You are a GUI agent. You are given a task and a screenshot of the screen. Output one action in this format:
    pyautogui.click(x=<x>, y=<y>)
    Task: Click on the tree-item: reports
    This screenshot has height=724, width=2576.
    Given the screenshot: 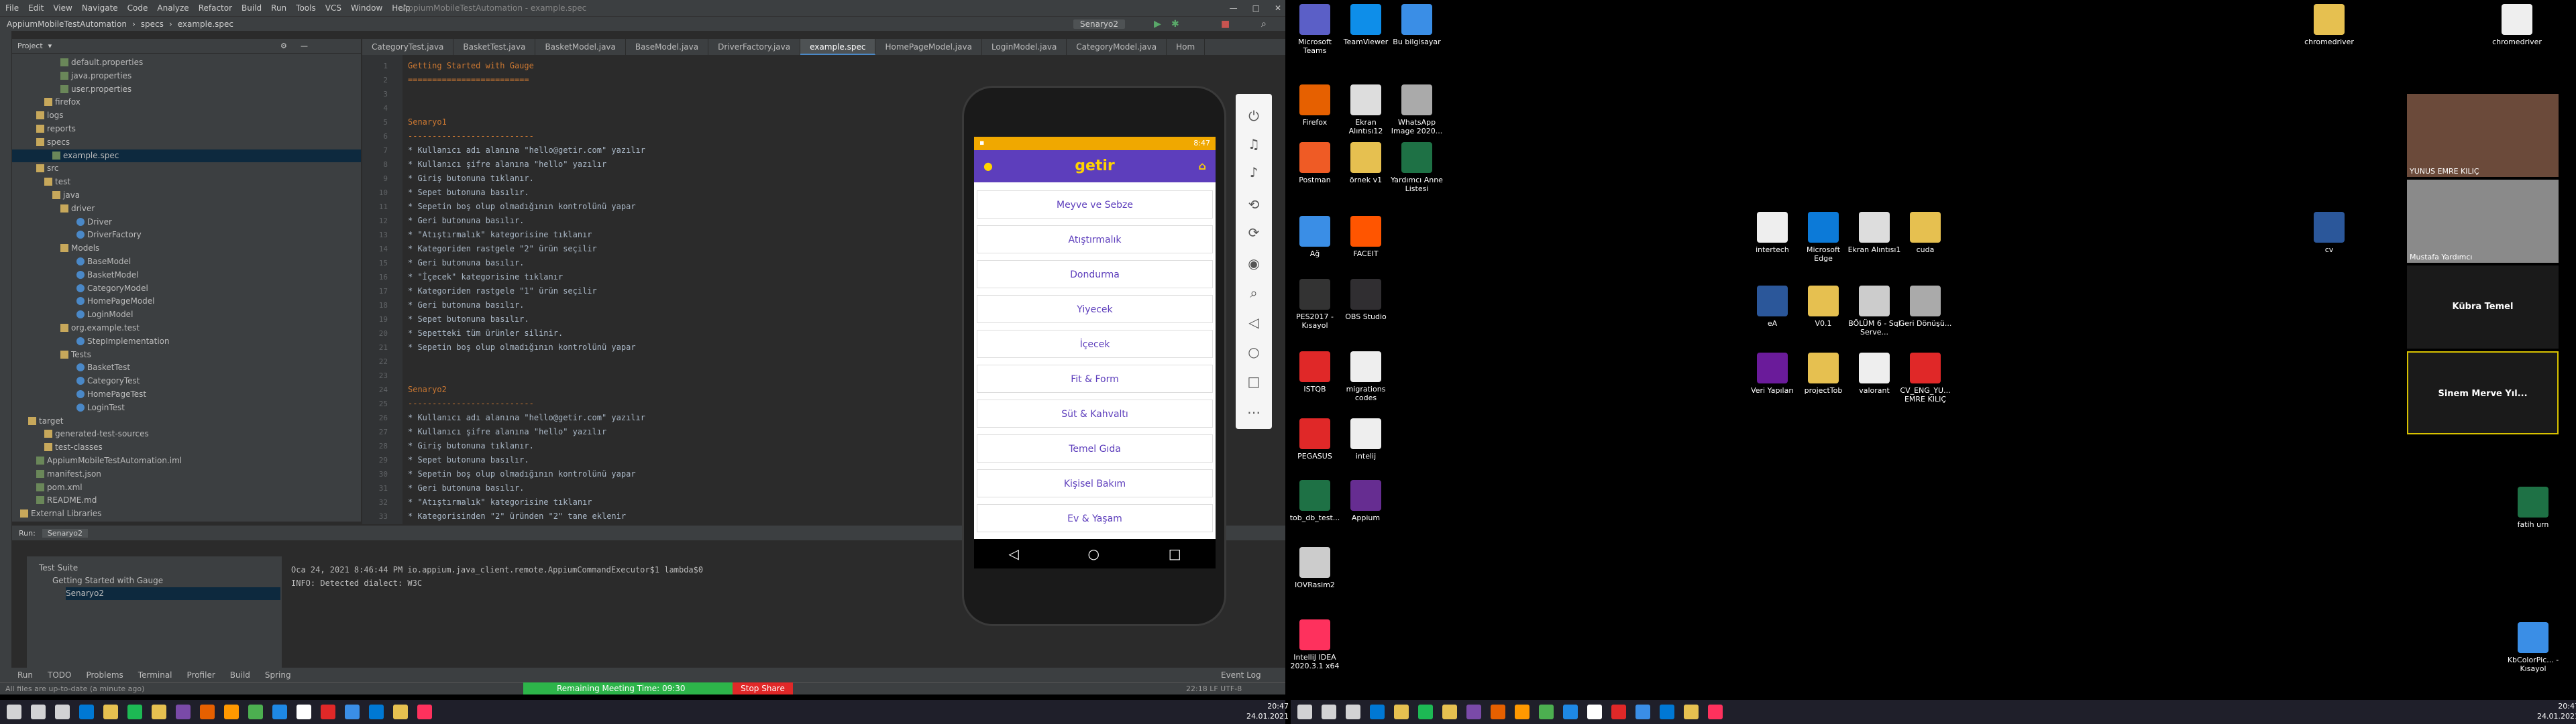 What is the action you would take?
    pyautogui.click(x=186, y=129)
    